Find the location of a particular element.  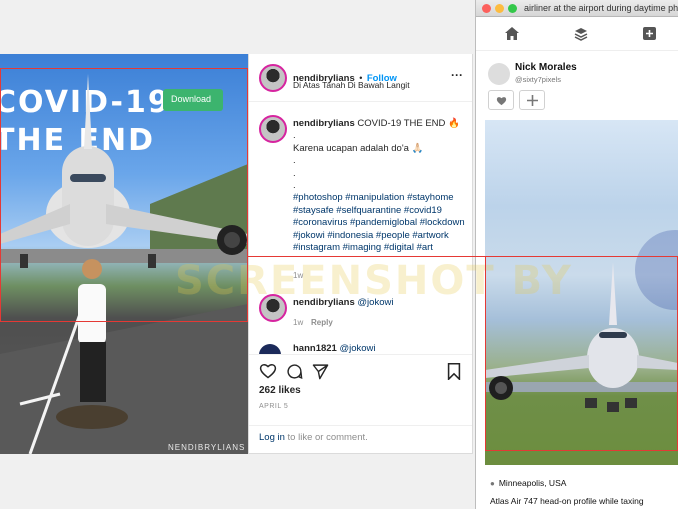

photo-location: ● Minneapolis, USA is located at coordinates (528, 483).